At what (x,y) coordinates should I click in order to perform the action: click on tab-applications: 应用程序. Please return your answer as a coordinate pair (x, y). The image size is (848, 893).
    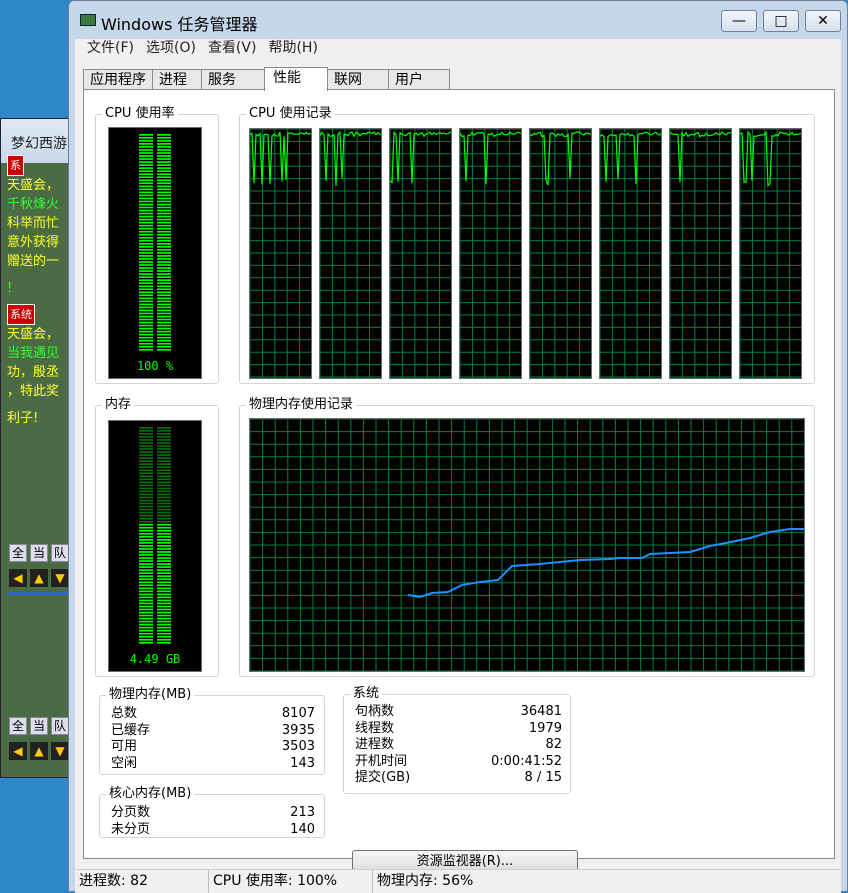
    Looking at the image, I should click on (118, 79).